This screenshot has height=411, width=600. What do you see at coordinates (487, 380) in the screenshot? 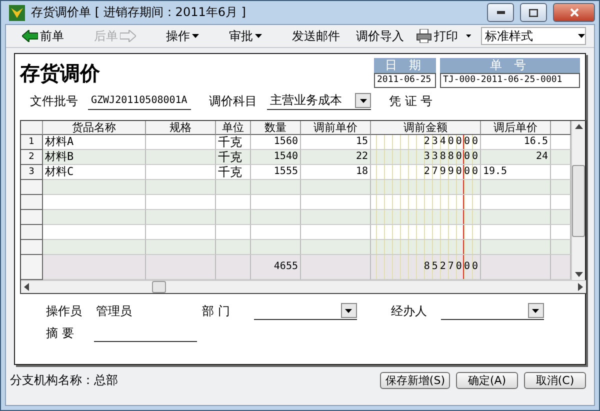
I see `dialog-button: 确定(A)` at bounding box center [487, 380].